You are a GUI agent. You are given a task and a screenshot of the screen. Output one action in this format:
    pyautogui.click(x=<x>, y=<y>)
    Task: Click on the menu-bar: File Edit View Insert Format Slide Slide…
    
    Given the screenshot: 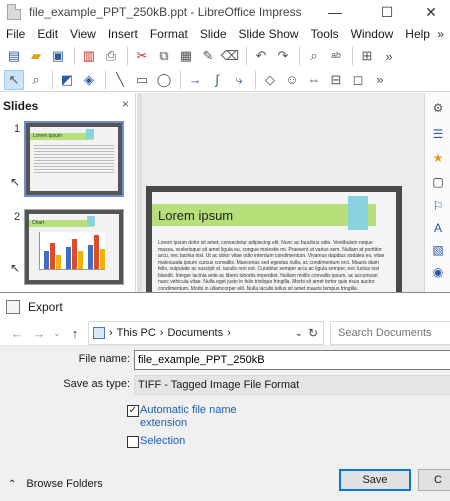 What is the action you would take?
    pyautogui.click(x=225, y=34)
    